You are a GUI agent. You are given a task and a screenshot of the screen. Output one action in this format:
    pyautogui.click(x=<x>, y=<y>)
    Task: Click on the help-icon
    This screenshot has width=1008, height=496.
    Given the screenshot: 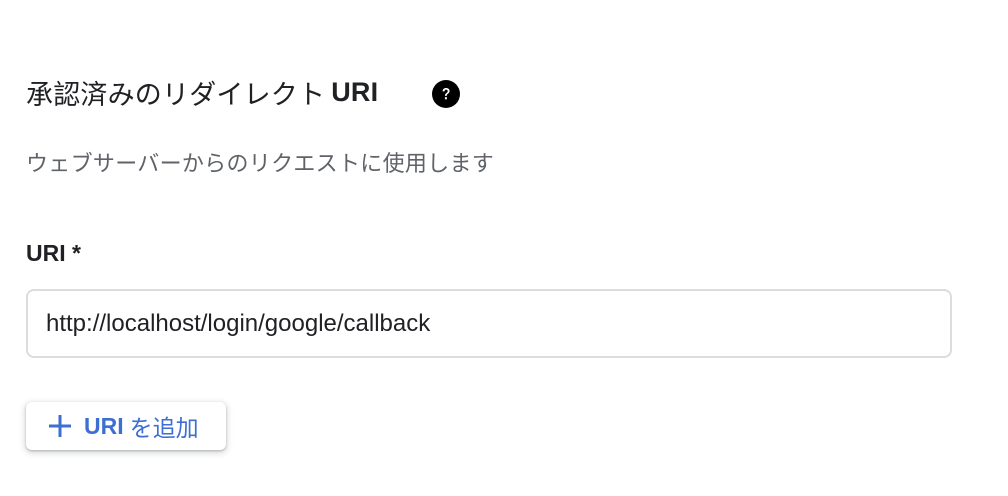 What is the action you would take?
    pyautogui.click(x=446, y=94)
    